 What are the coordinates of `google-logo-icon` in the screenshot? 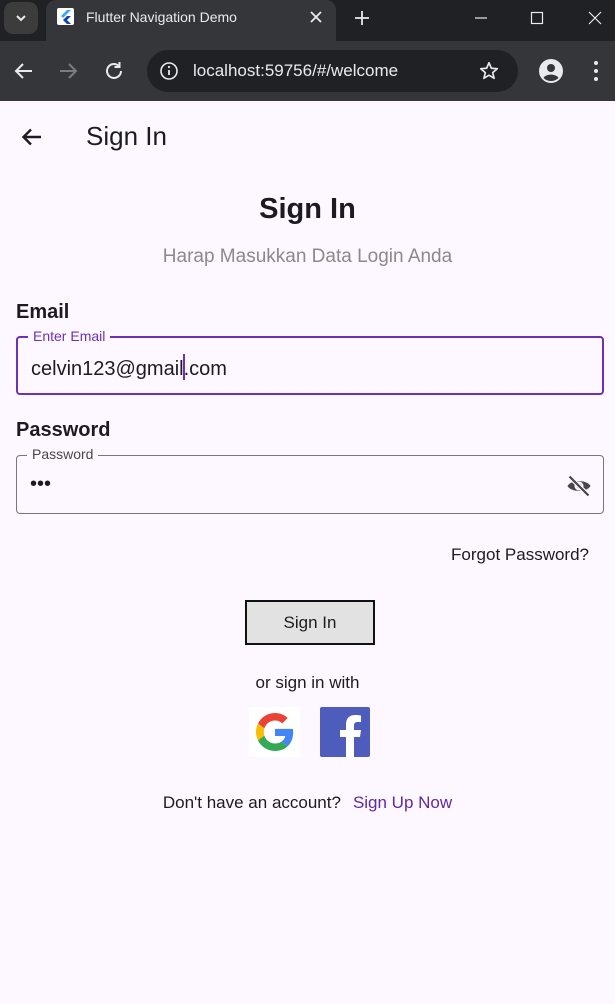 It's located at (274, 732).